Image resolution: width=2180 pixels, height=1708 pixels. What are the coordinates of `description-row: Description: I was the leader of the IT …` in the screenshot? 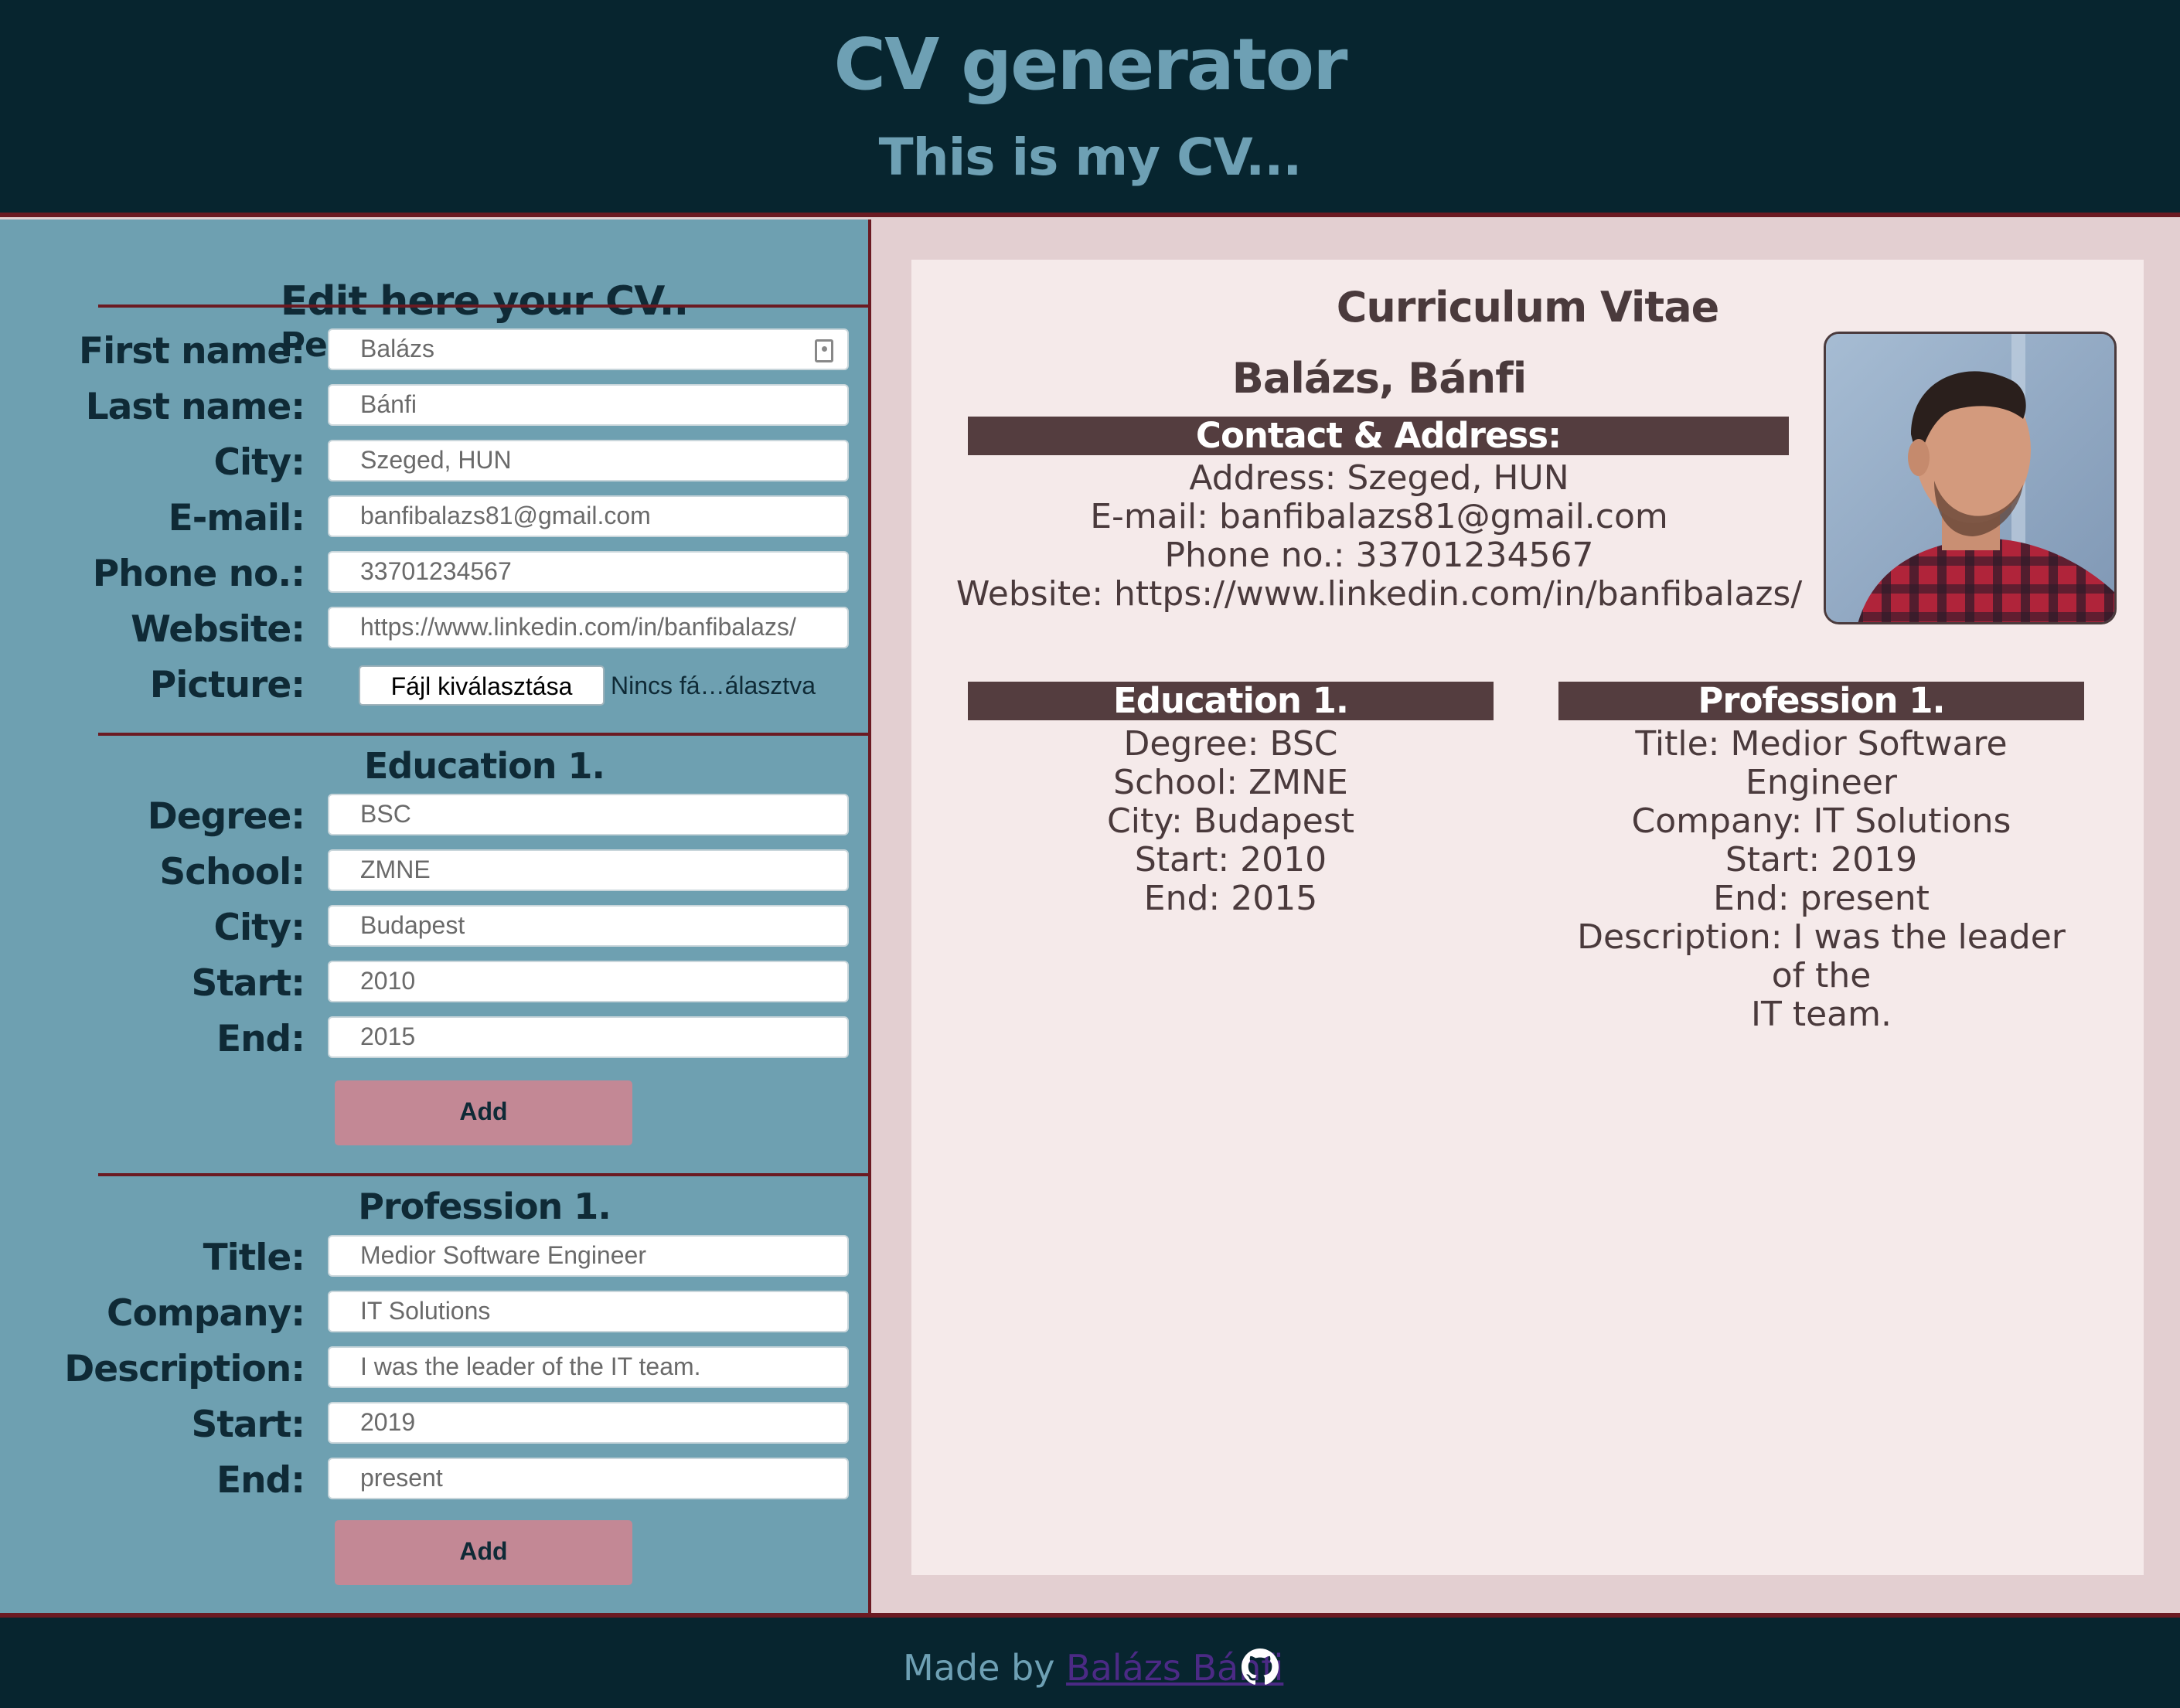 It's located at (435, 1368).